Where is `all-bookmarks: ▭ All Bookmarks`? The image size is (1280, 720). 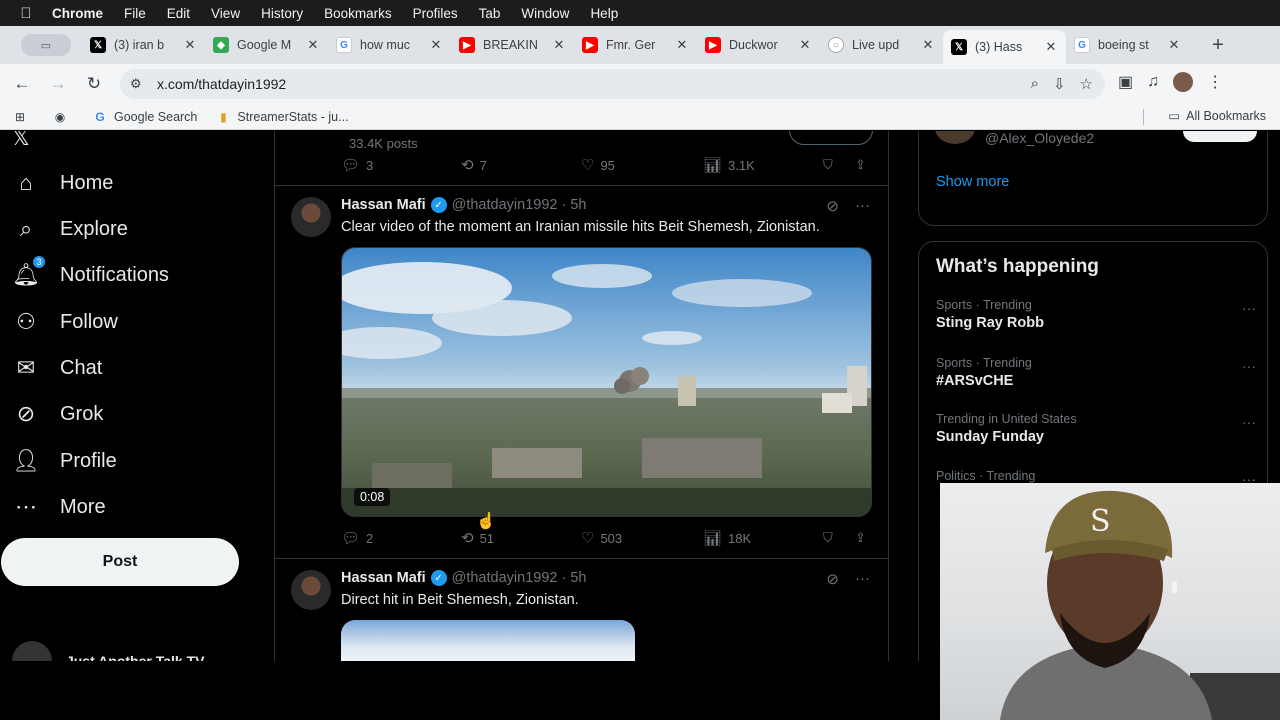
all-bookmarks: ▭ All Bookmarks is located at coordinates (1217, 116).